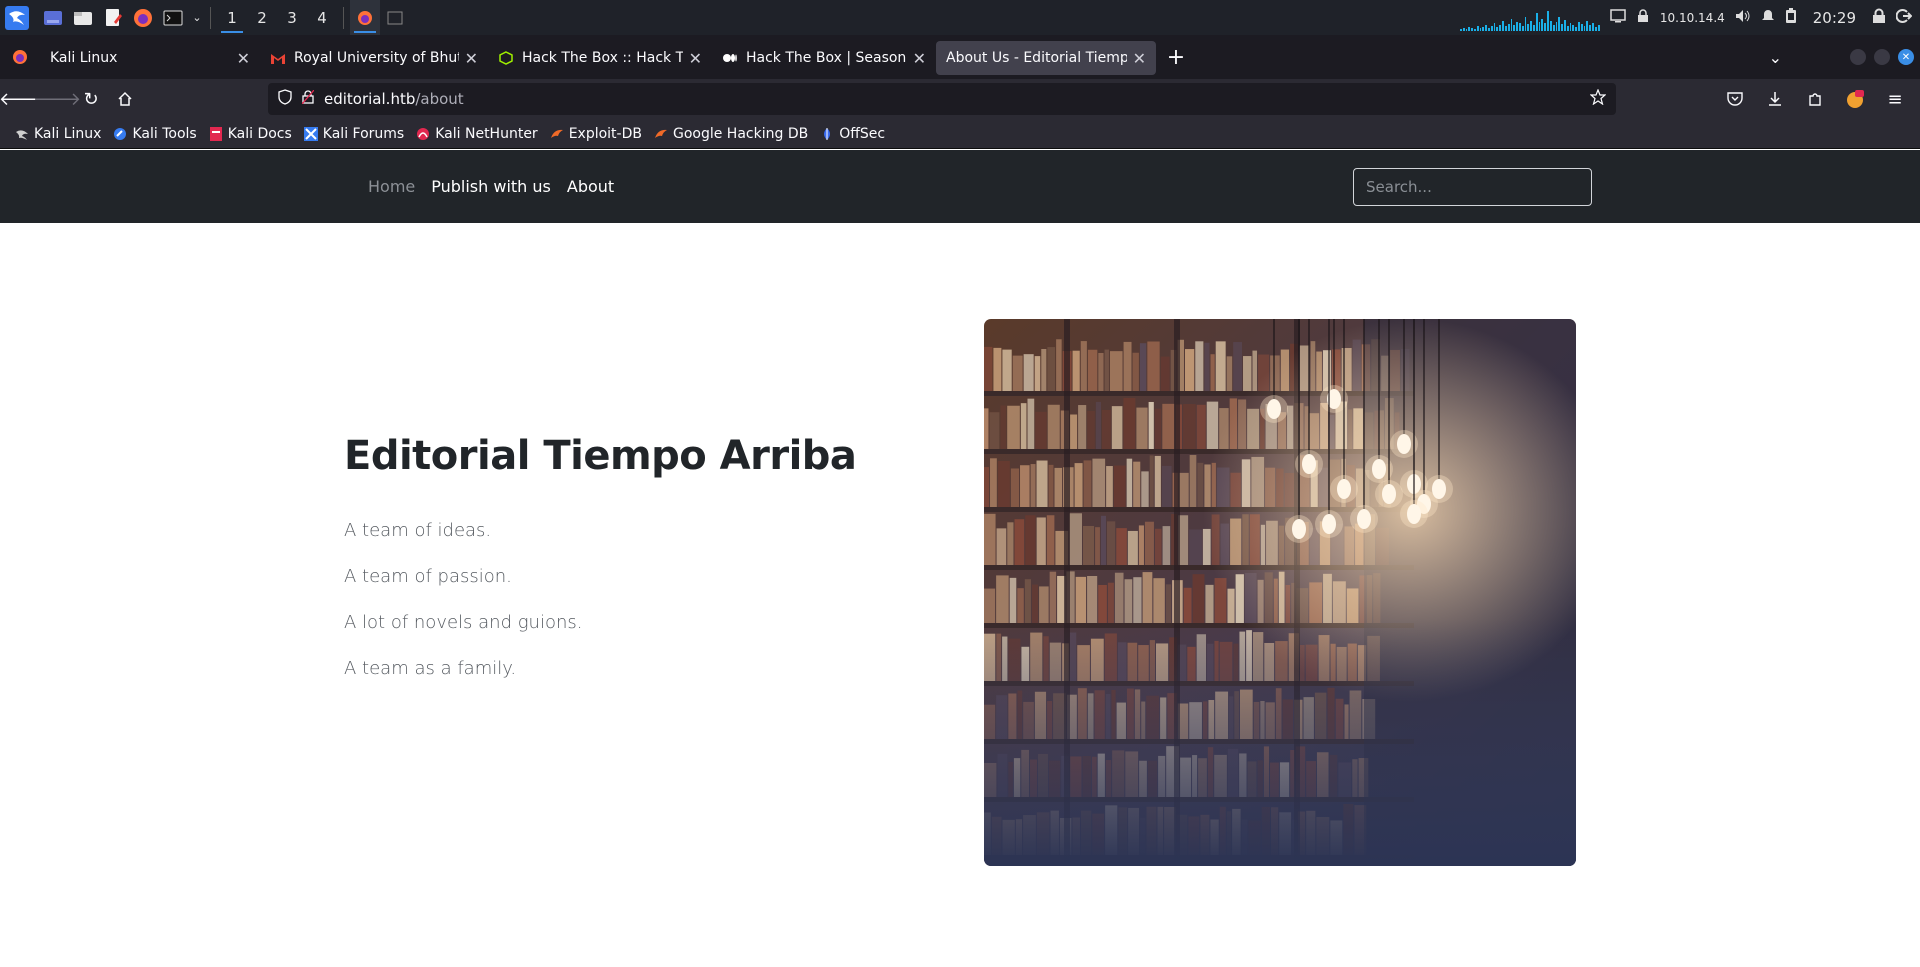  Describe the element at coordinates (216, 133) in the screenshot. I see `kali-docs-icon` at that location.